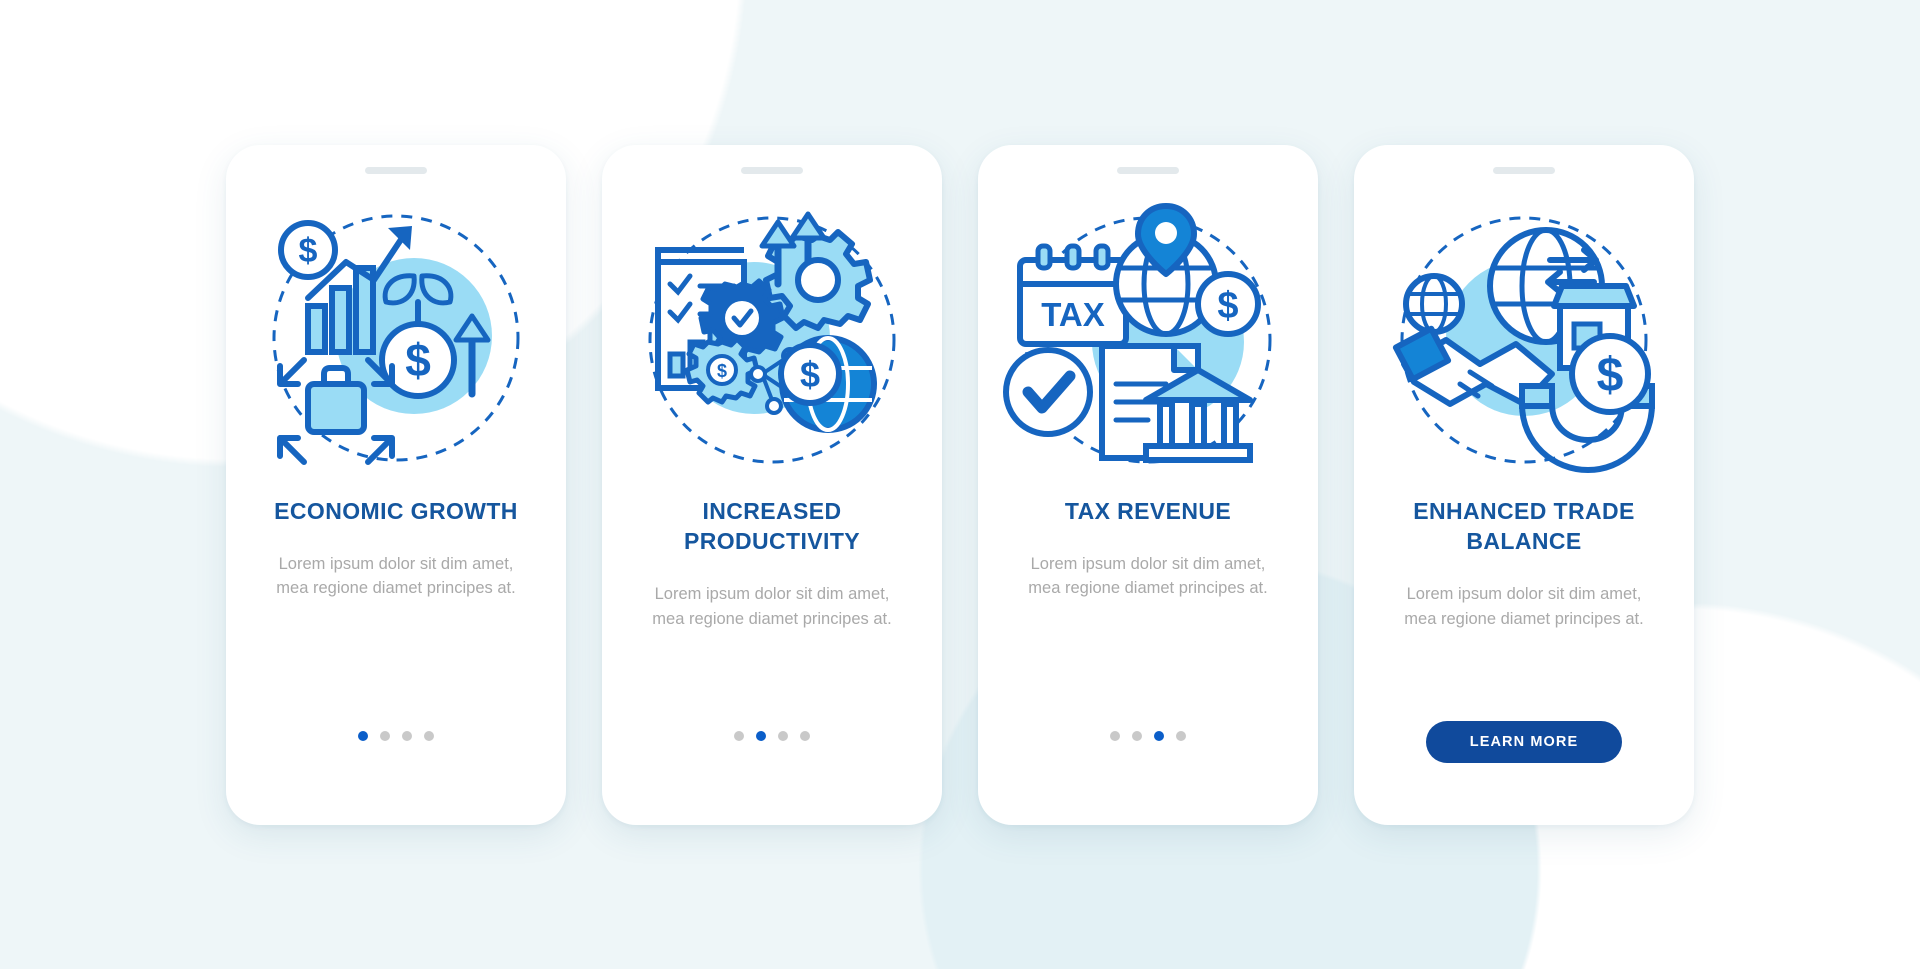 The width and height of the screenshot is (1920, 969). Describe the element at coordinates (396, 510) in the screenshot. I see `screen-title: ECONOMIC GROWTH` at that location.